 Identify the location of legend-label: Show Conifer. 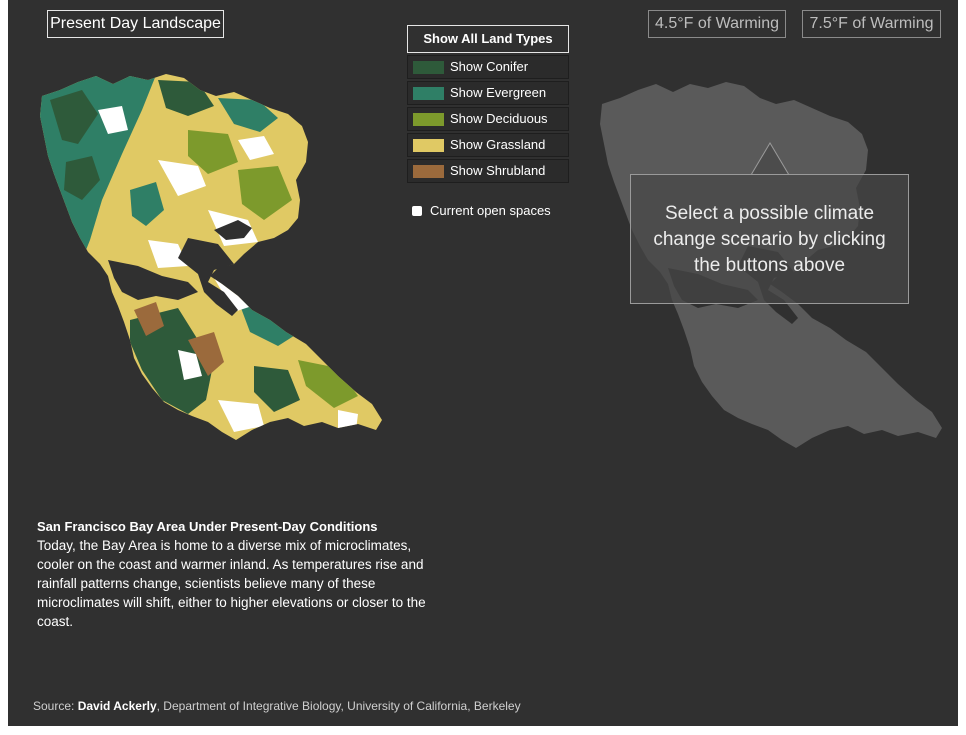
(489, 66).